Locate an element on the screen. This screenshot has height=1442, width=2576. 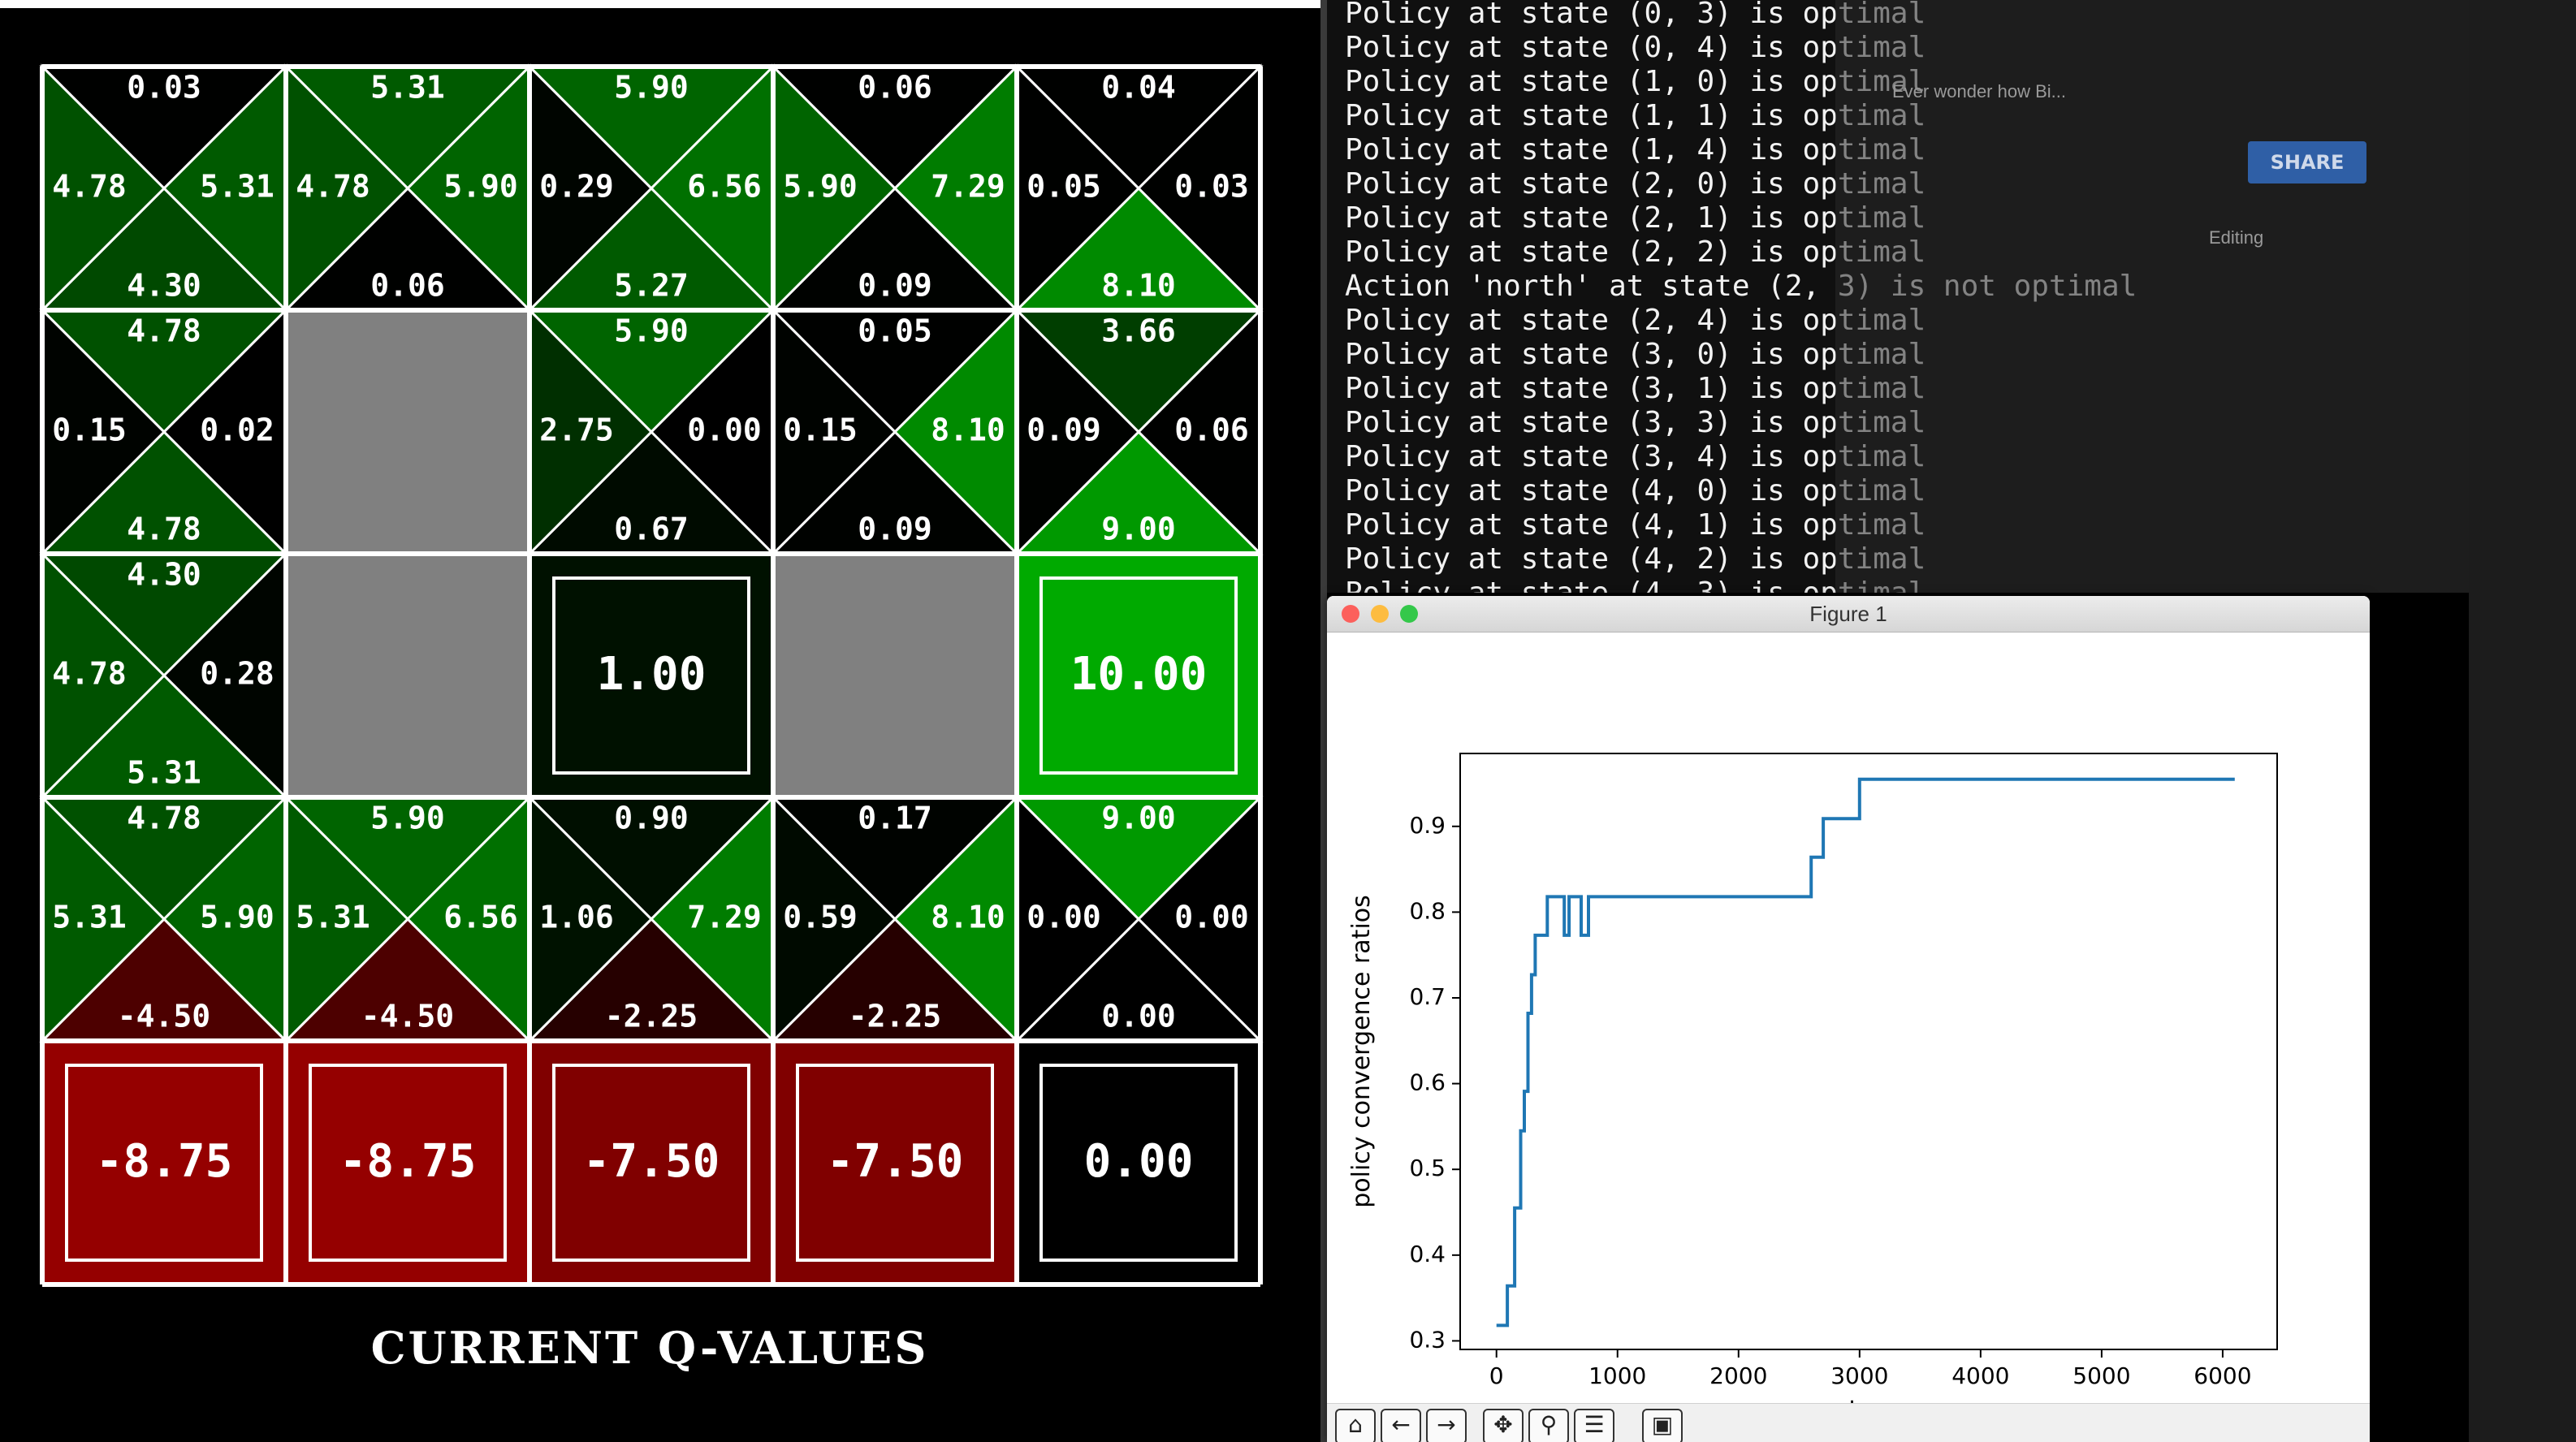
configure-subplots-icon: ☰ is located at coordinates (1594, 1425).